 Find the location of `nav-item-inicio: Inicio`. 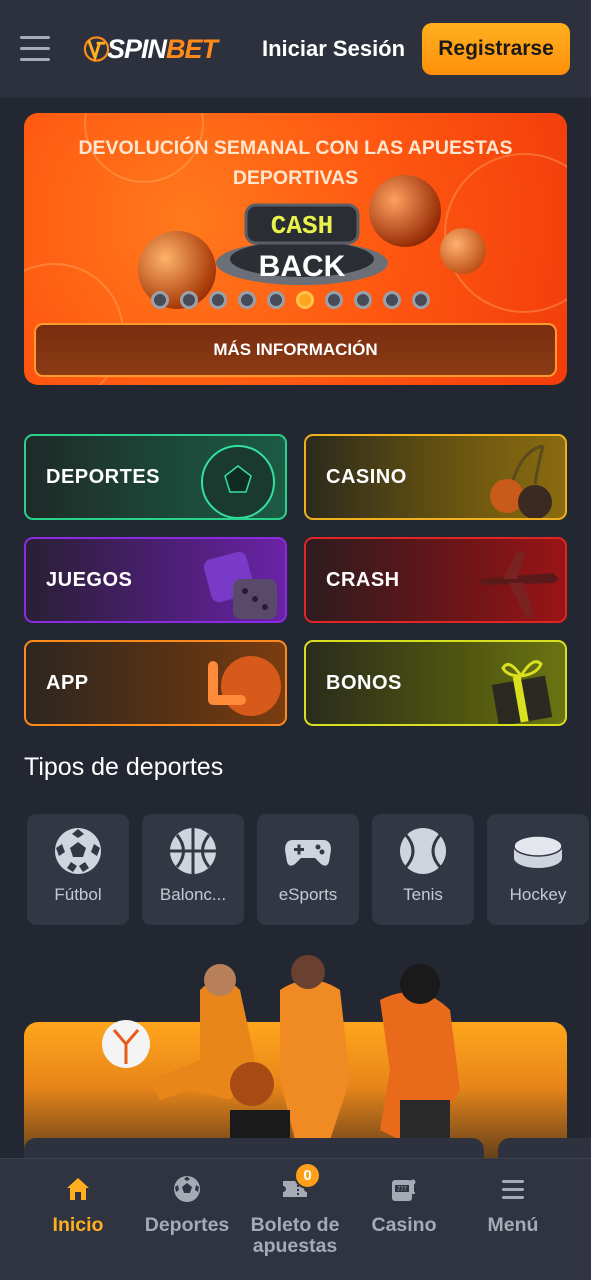

nav-item-inicio: Inicio is located at coordinates (78, 1219).